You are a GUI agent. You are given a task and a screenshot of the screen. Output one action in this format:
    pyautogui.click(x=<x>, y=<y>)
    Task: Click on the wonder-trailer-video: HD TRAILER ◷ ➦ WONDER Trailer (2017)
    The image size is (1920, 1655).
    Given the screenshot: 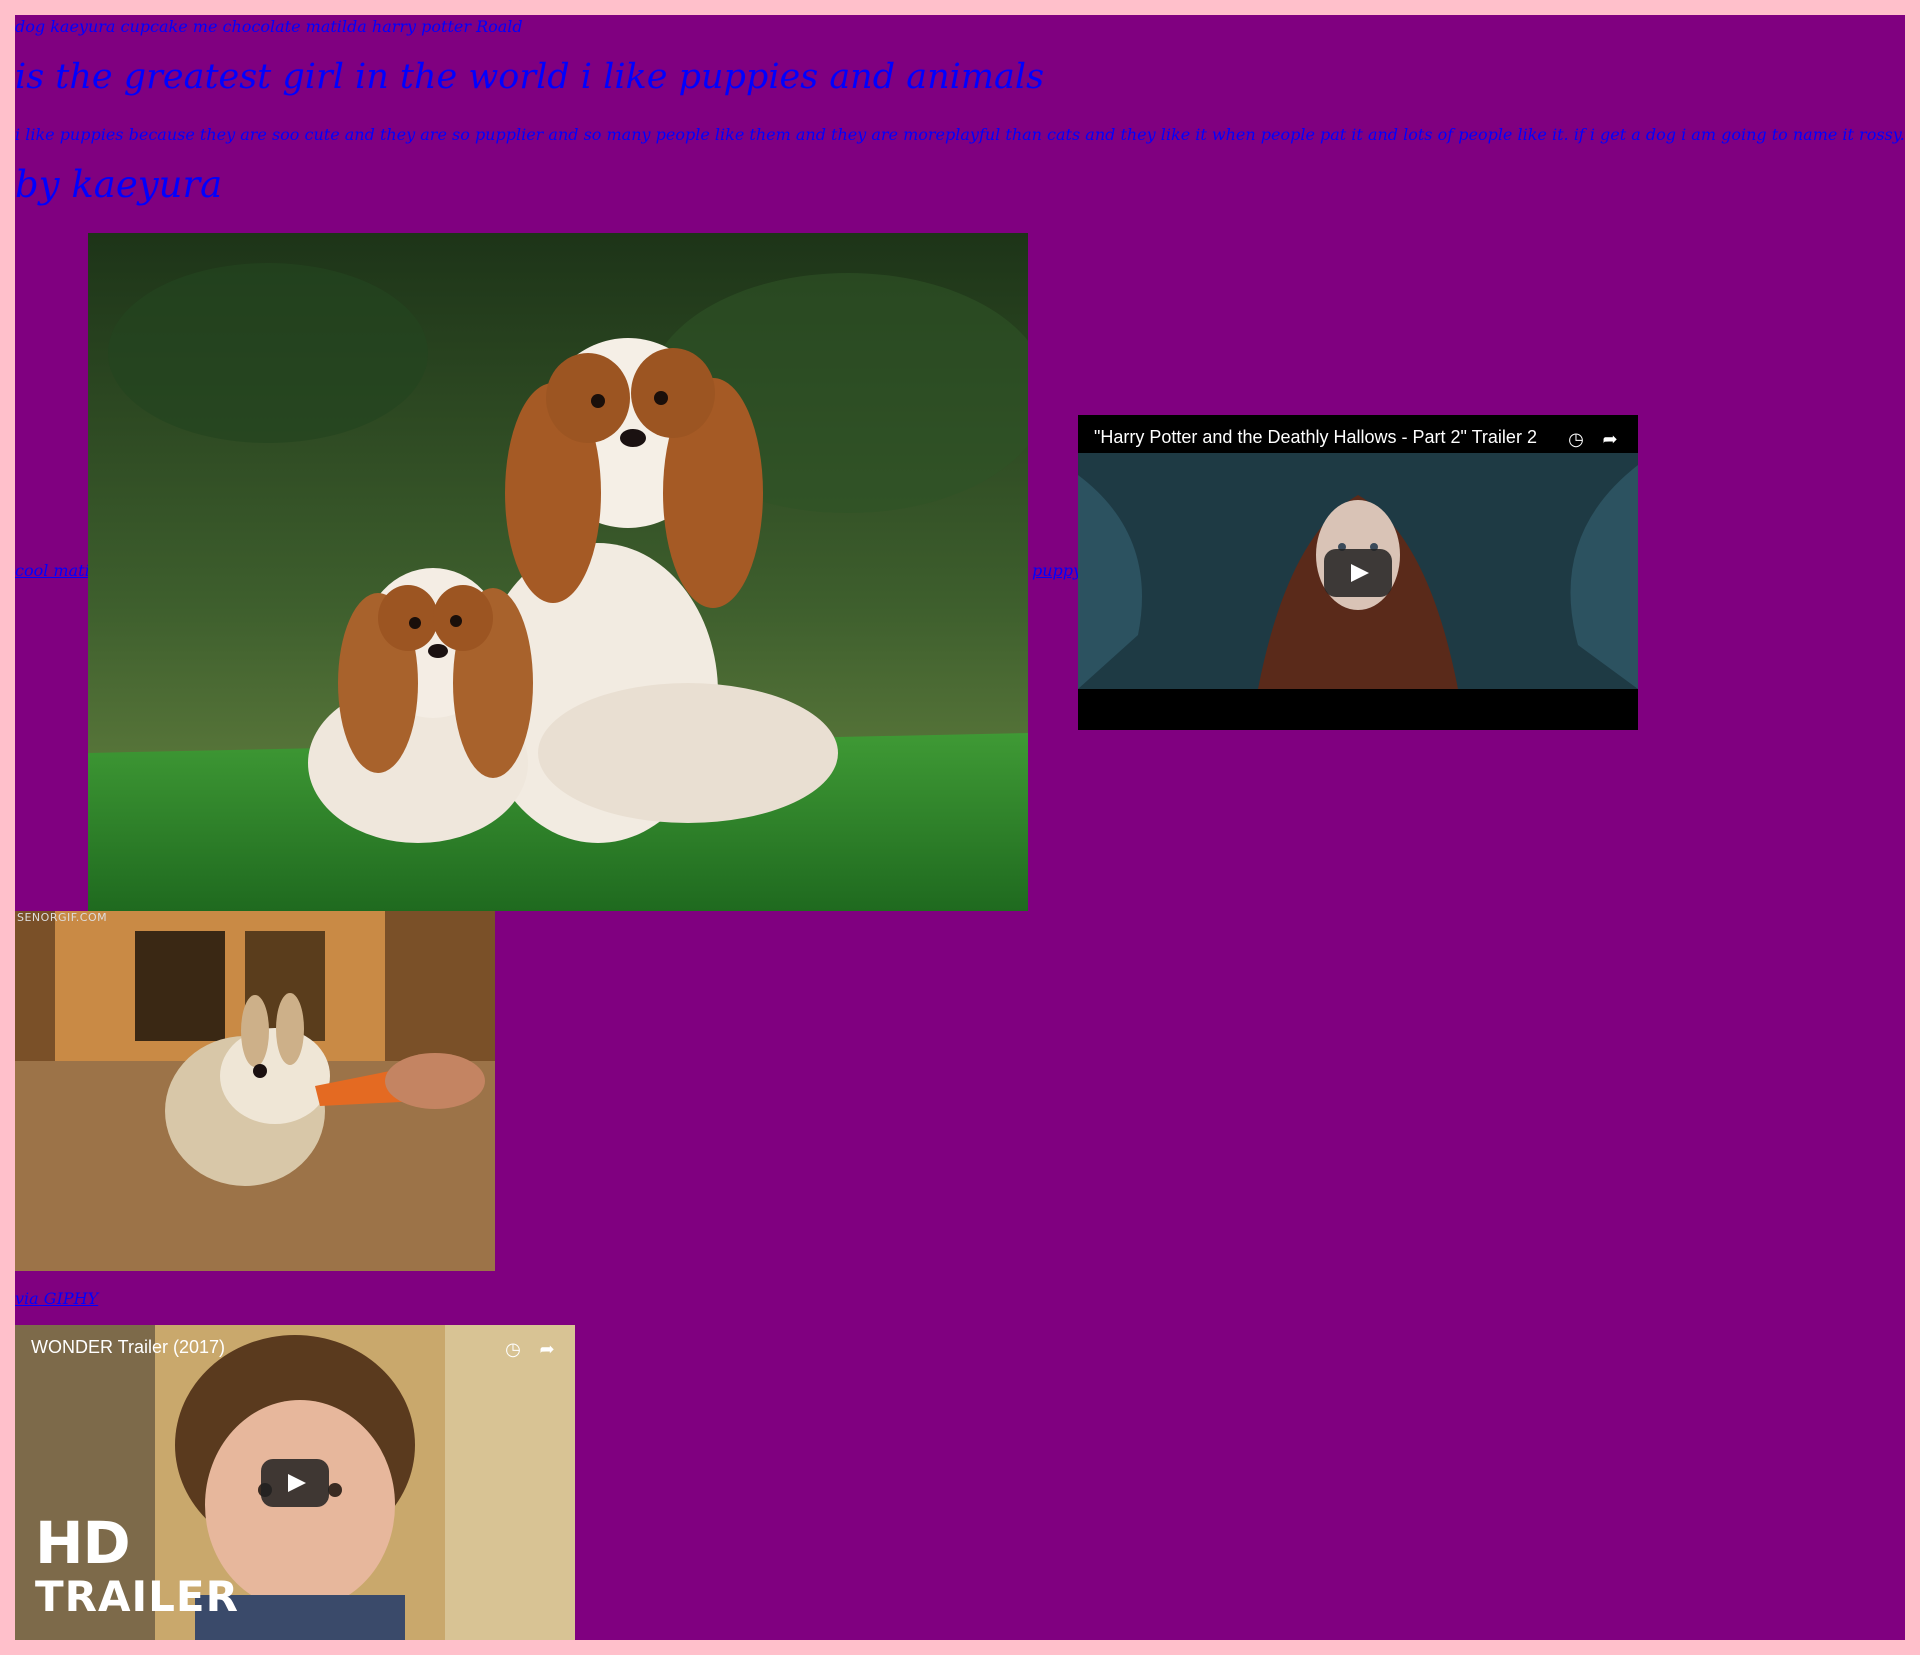 What is the action you would take?
    pyautogui.click(x=295, y=1482)
    